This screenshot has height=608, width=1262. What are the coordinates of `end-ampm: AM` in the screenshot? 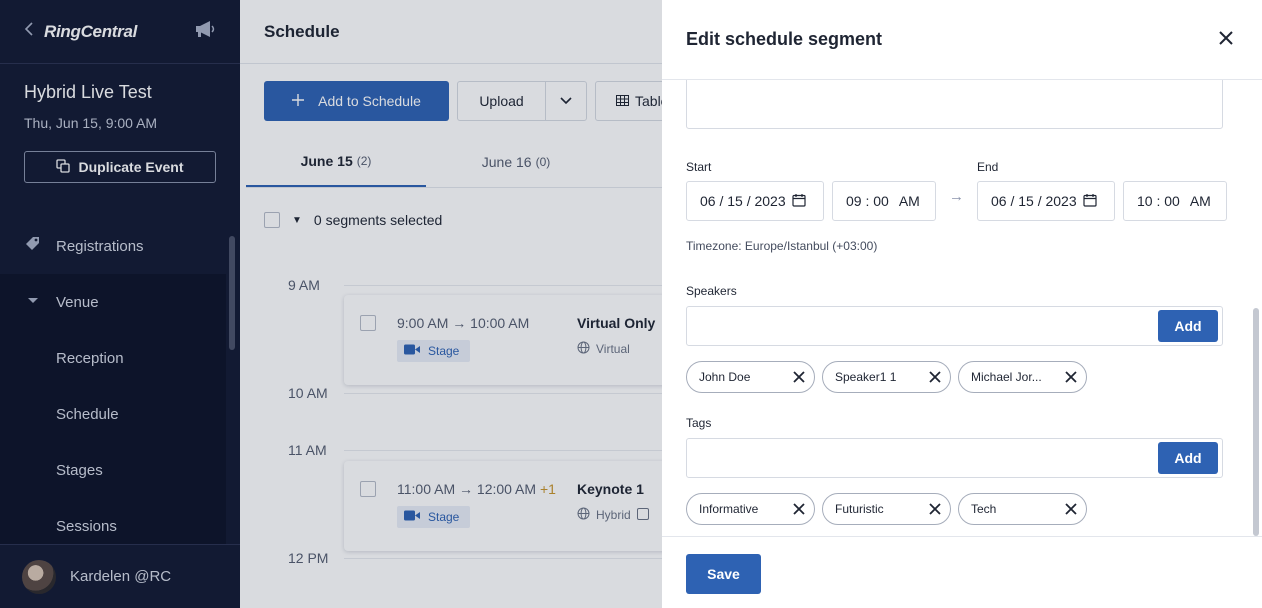 It's located at (1200, 201).